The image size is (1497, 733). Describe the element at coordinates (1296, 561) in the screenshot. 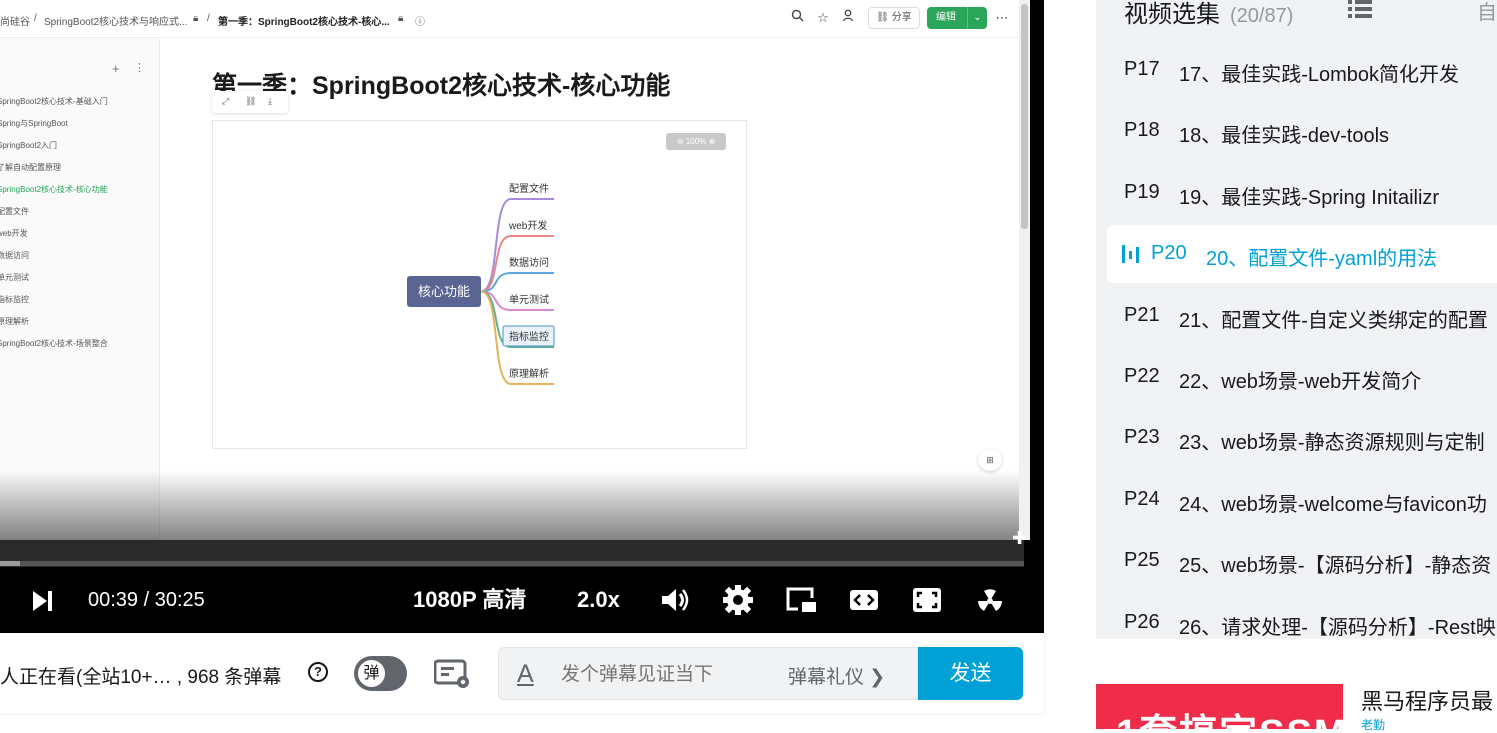

I see `episode-item: P25 25、web场景-【源码分析】-静态资` at that location.